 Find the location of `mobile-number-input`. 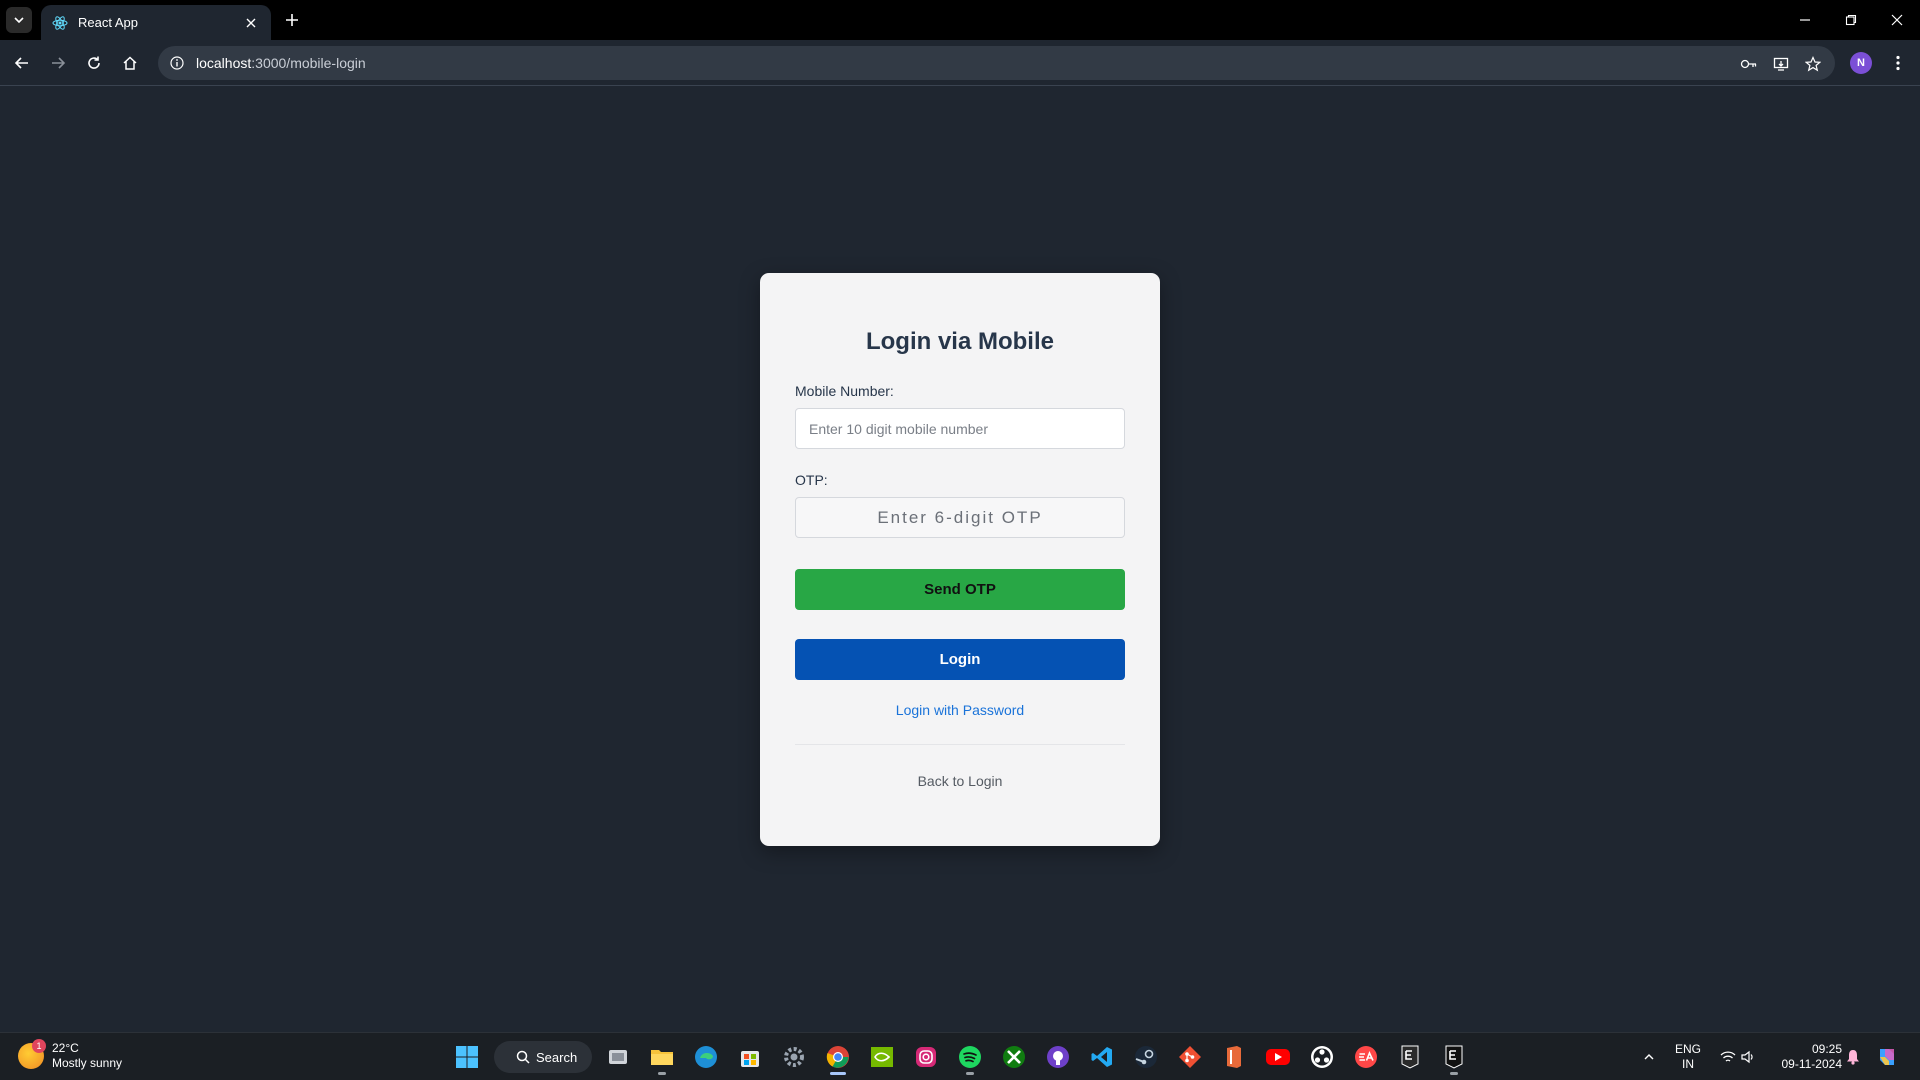

mobile-number-input is located at coordinates (960, 428).